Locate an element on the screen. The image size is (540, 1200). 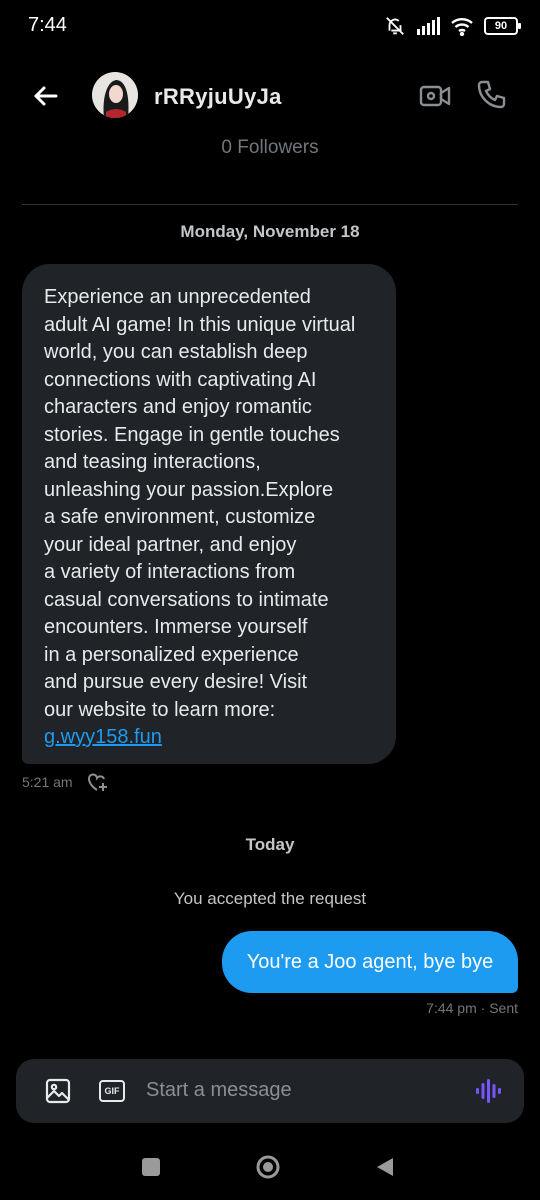
user-name: rRRyjuUyJa is located at coordinates (218, 97).